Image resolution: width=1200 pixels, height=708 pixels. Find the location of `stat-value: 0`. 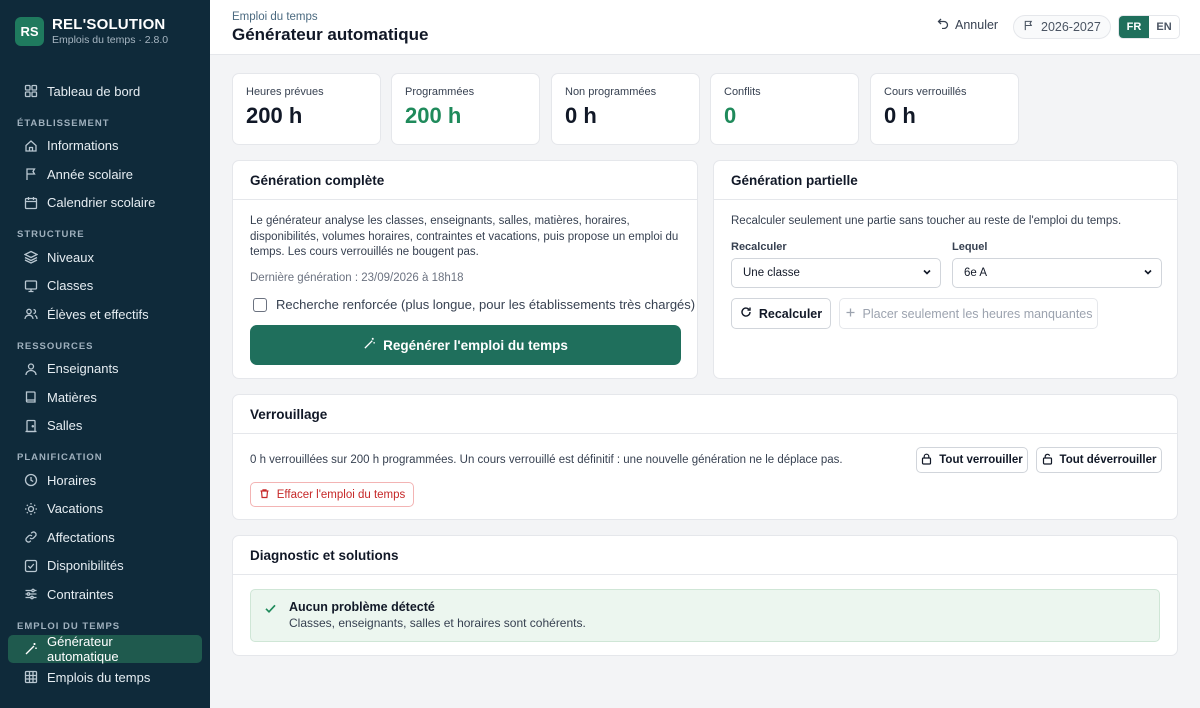

stat-value: 0 is located at coordinates (730, 115).